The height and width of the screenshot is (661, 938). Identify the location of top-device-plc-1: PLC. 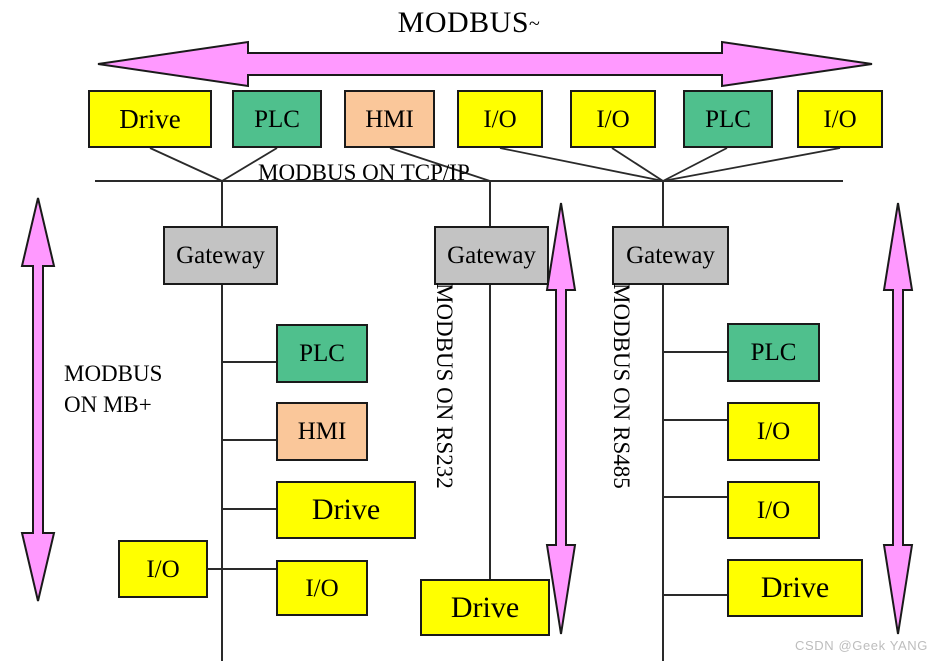
(277, 119).